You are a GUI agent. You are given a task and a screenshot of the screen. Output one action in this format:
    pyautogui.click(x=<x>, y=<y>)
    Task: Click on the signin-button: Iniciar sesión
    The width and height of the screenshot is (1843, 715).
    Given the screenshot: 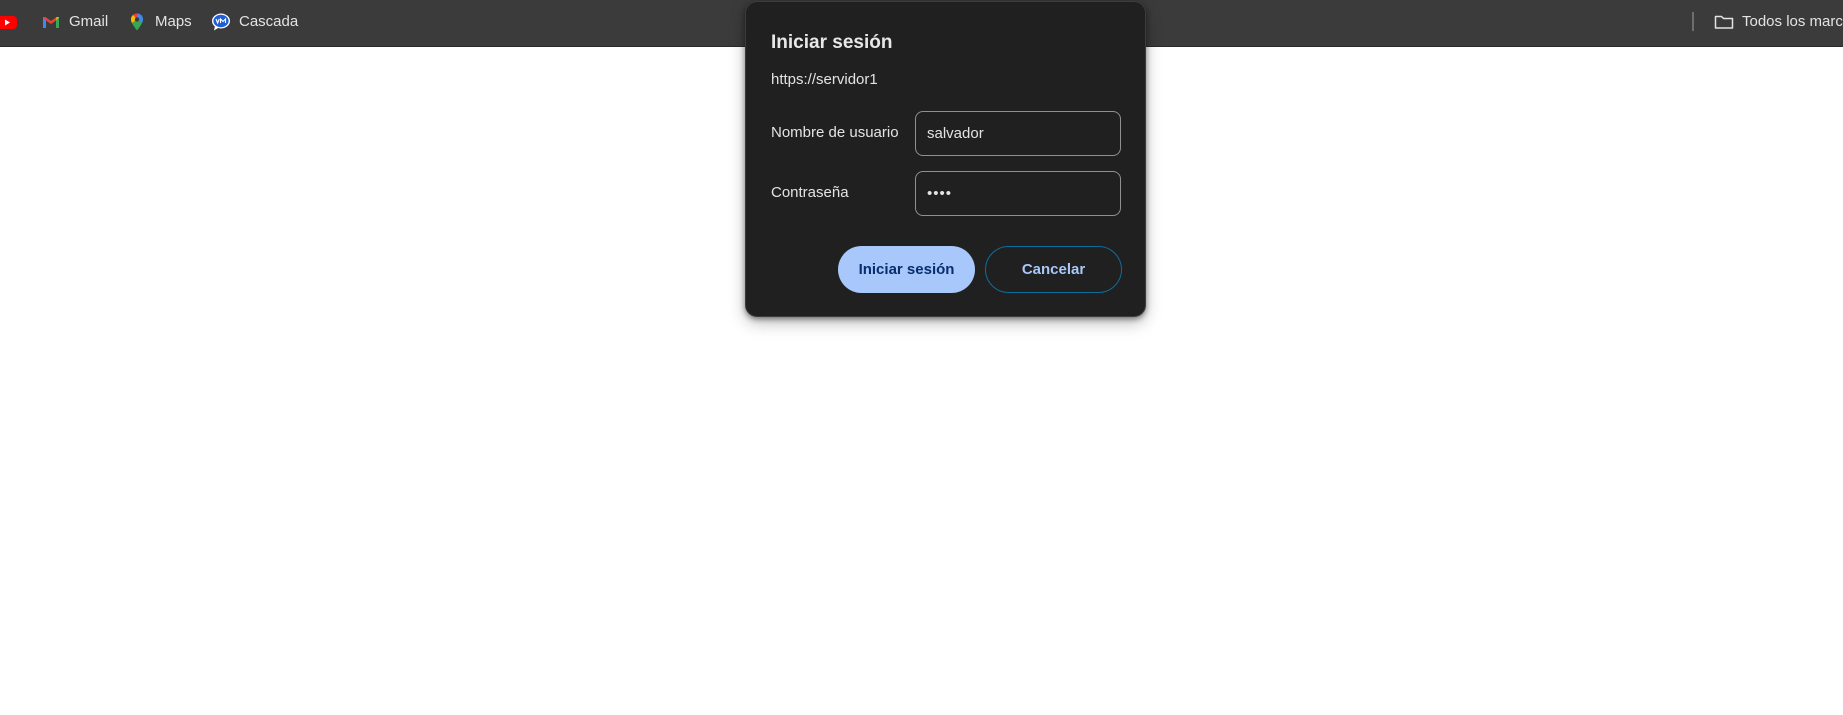 What is the action you would take?
    pyautogui.click(x=906, y=269)
    